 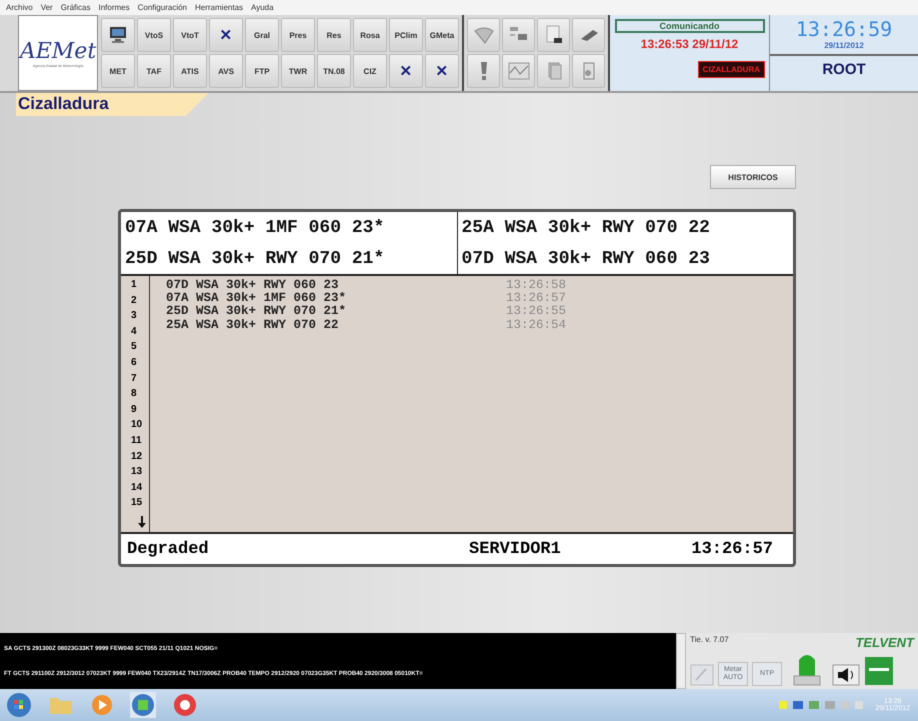 What do you see at coordinates (334, 35) in the screenshot?
I see `toolbar-button: Res` at bounding box center [334, 35].